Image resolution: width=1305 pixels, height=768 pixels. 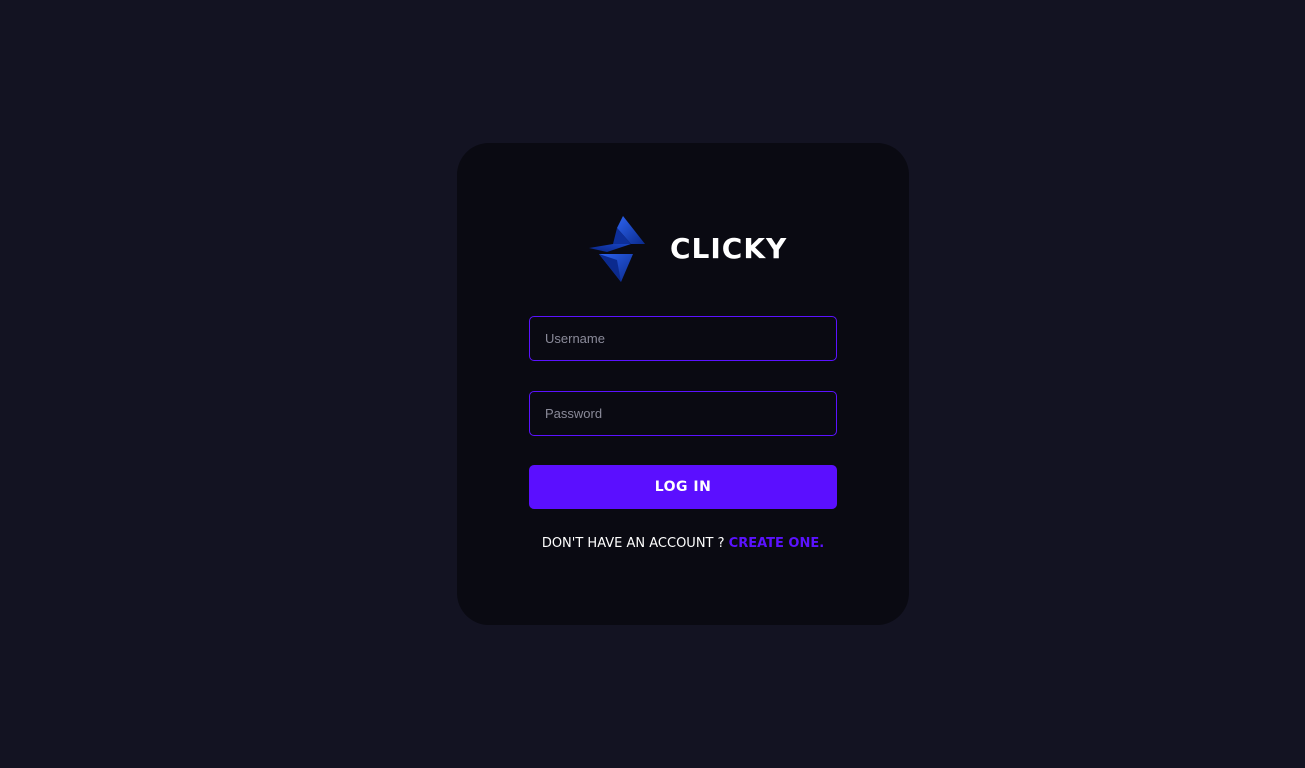 I want to click on username-input, so click(x=683, y=338).